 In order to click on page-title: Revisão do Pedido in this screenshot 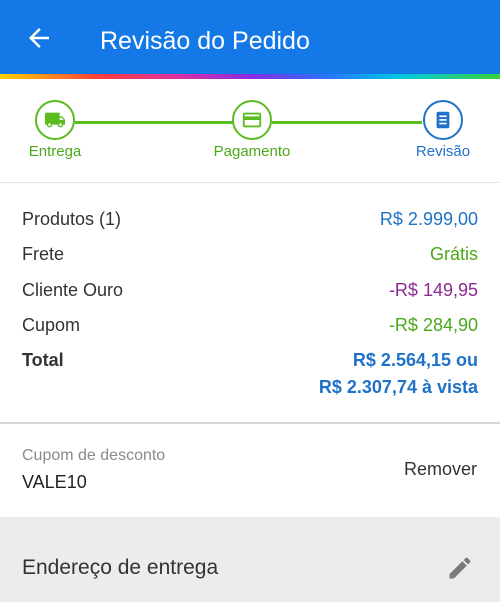, I will do `click(205, 41)`.